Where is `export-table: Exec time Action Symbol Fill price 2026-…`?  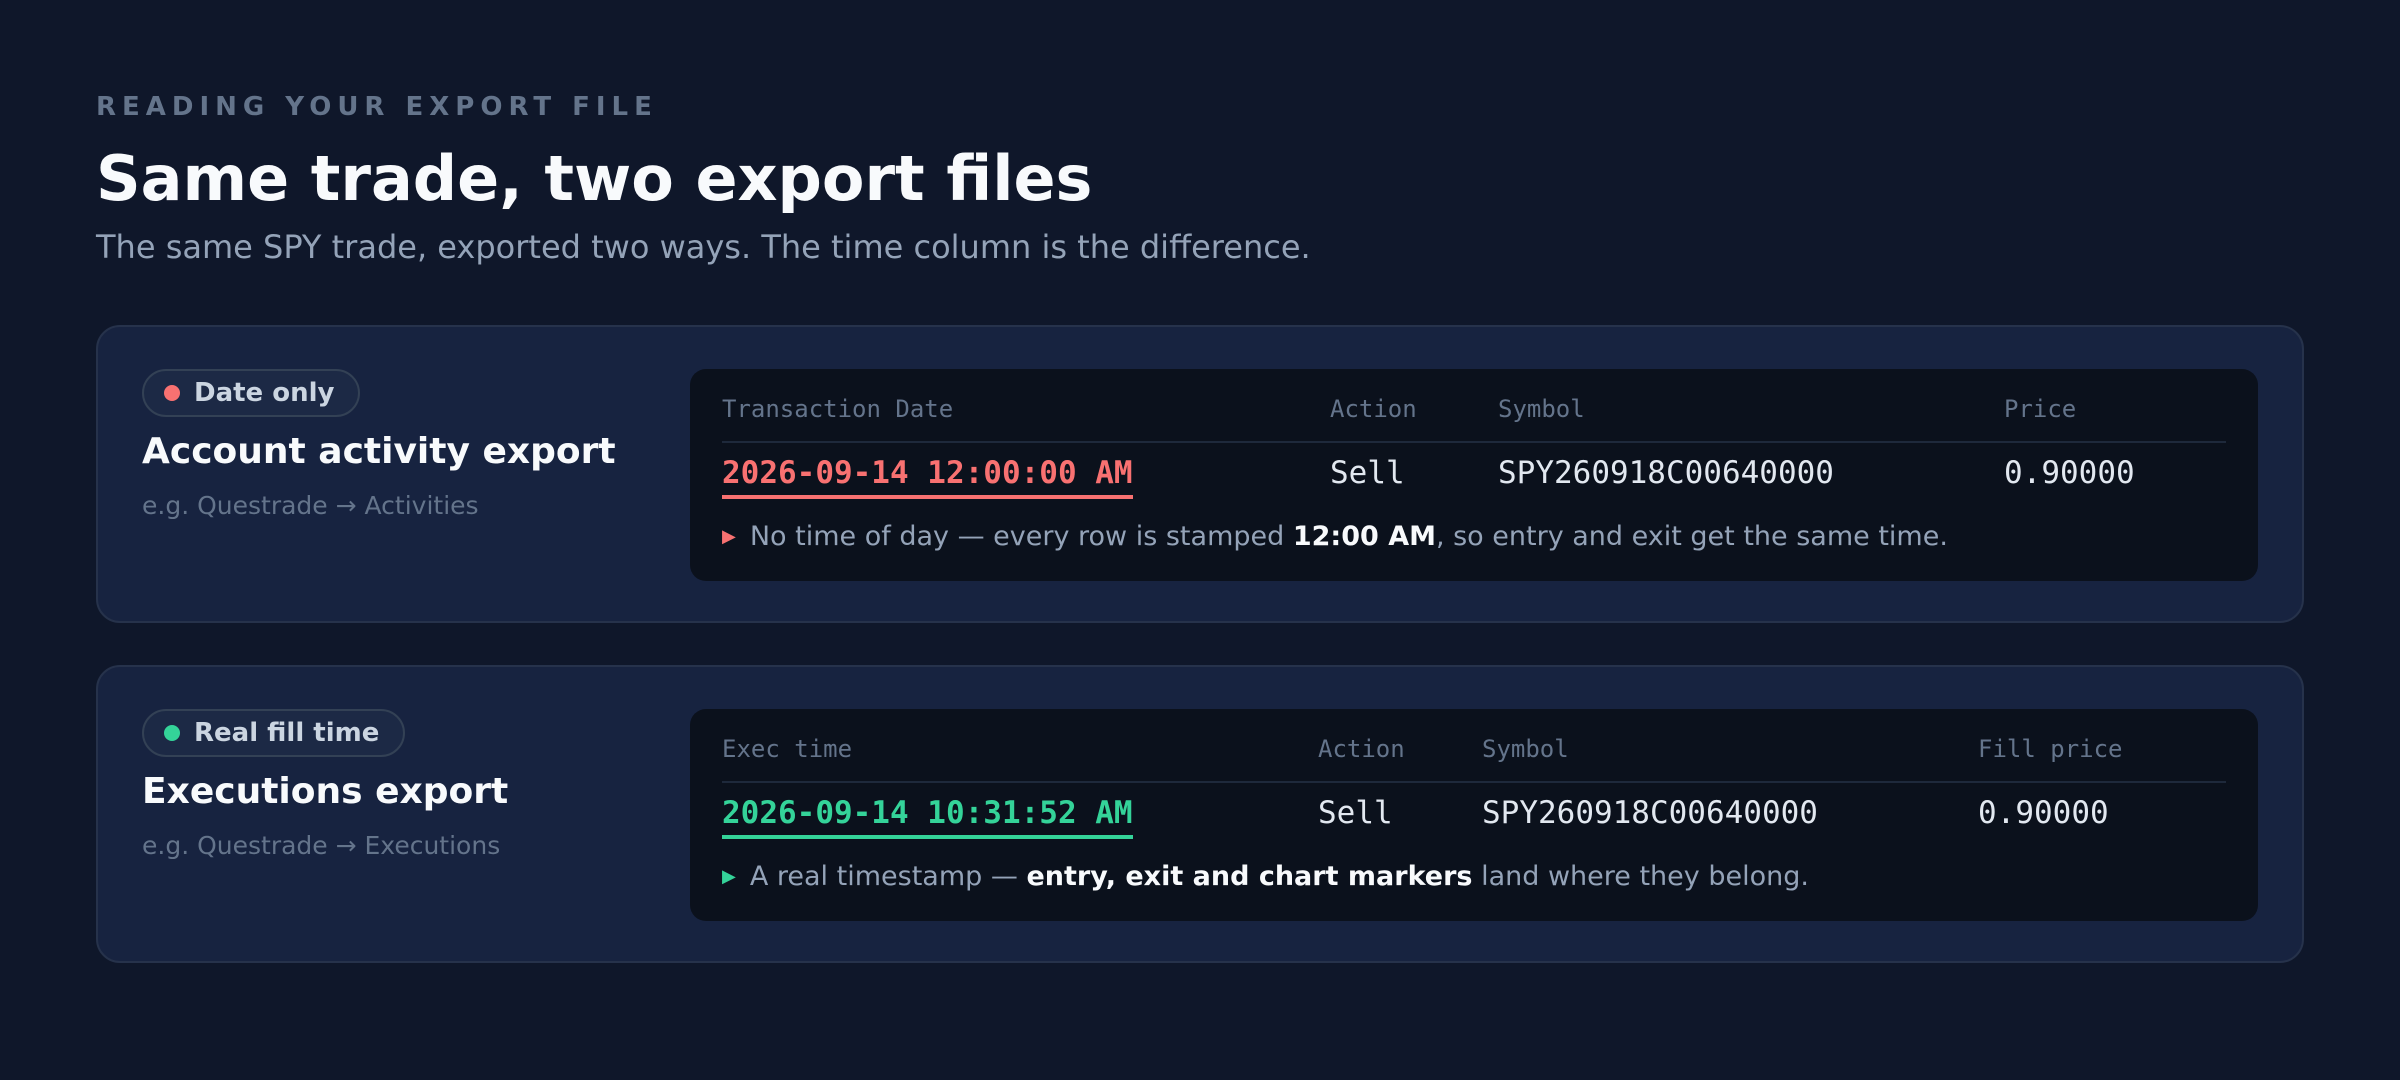
export-table: Exec time Action Symbol Fill price 2026-… is located at coordinates (1474, 815).